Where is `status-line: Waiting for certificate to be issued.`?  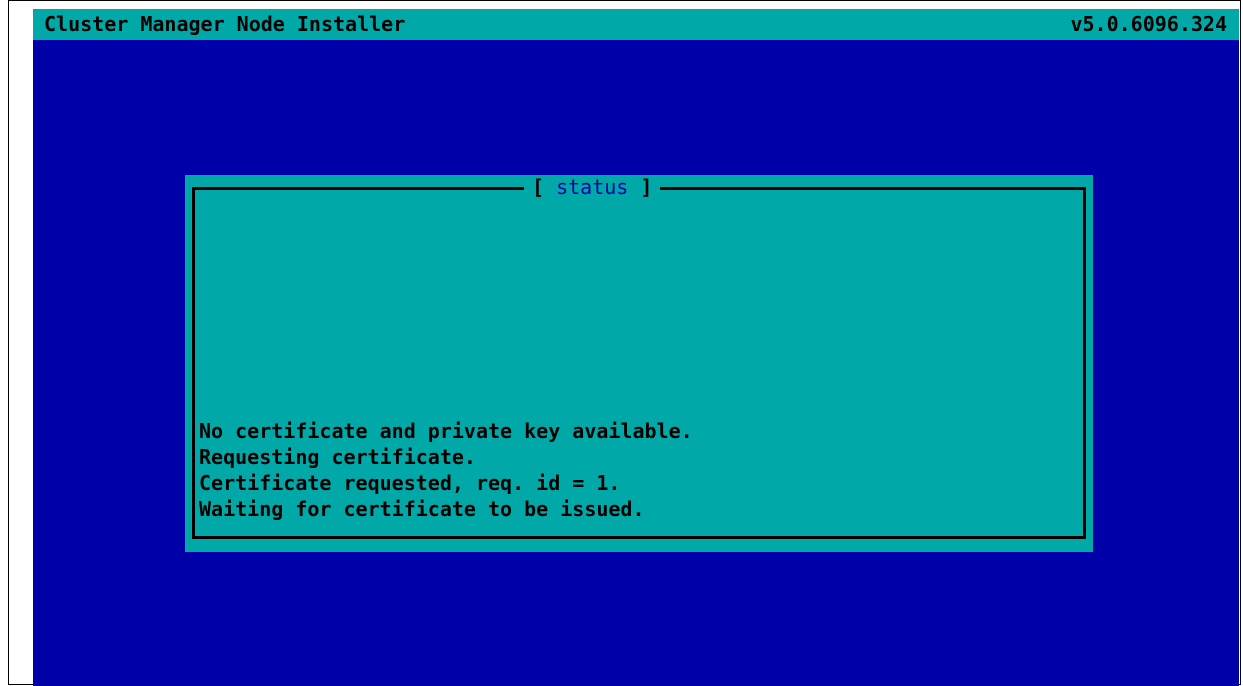
status-line: Waiting for certificate to be issued. is located at coordinates (422, 509).